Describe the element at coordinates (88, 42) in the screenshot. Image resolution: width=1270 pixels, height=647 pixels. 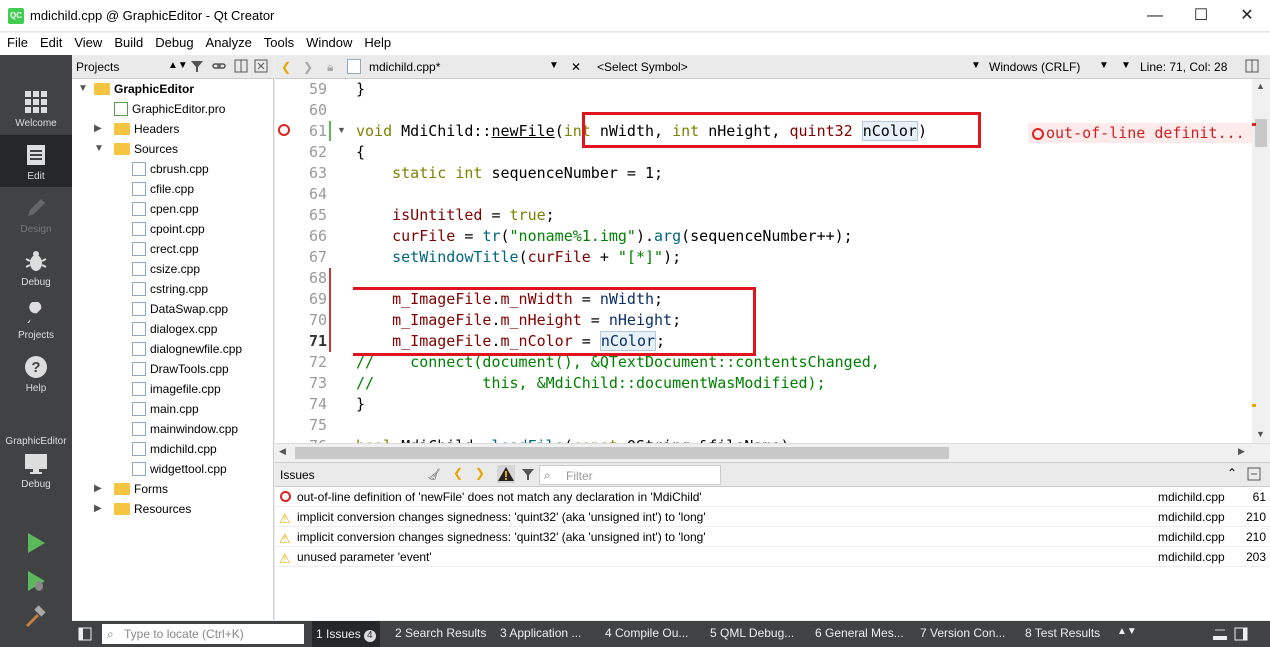
I see `menu-view: View` at that location.